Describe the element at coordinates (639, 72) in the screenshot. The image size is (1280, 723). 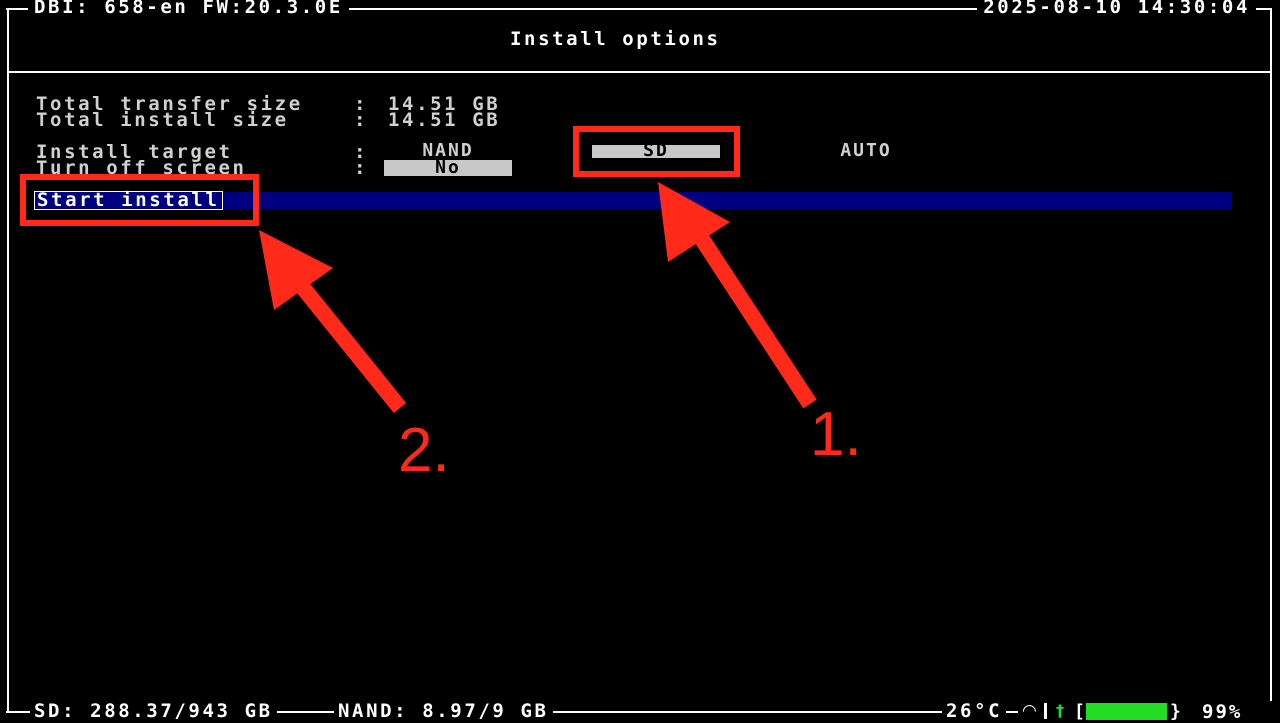
I see `header-divider` at that location.